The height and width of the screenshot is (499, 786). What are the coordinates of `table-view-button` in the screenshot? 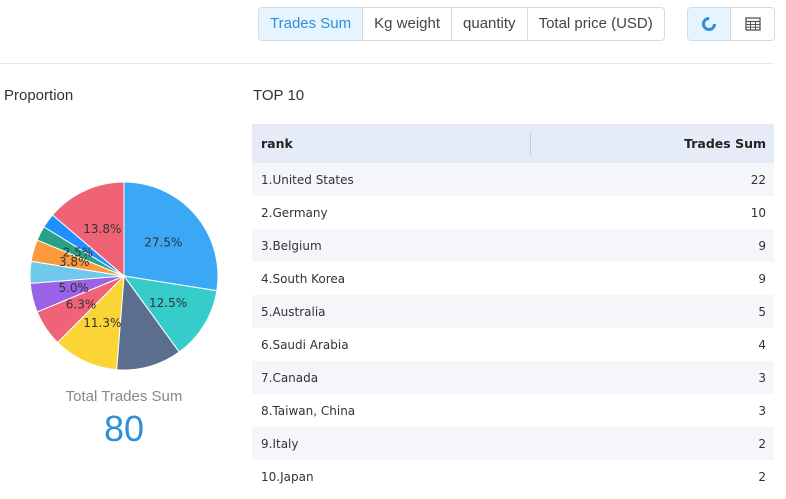 It's located at (752, 24).